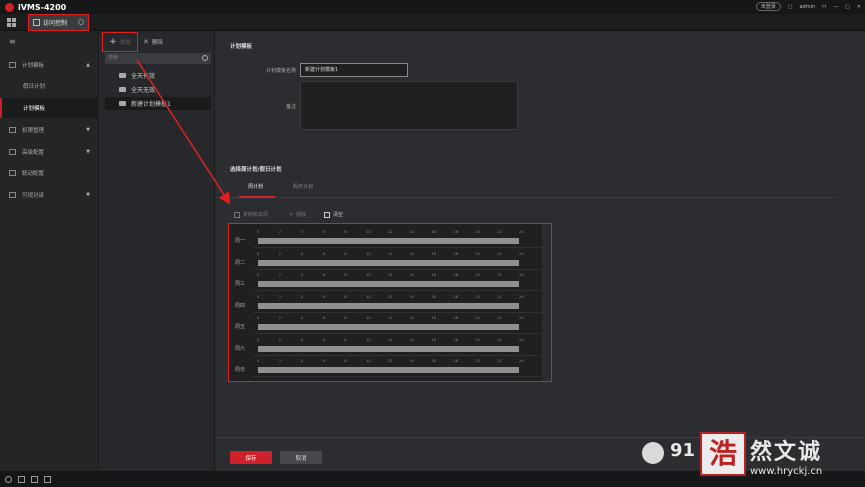 This screenshot has width=865, height=487. What do you see at coordinates (290, 107) in the screenshot?
I see `remark-label: 备注` at bounding box center [290, 107].